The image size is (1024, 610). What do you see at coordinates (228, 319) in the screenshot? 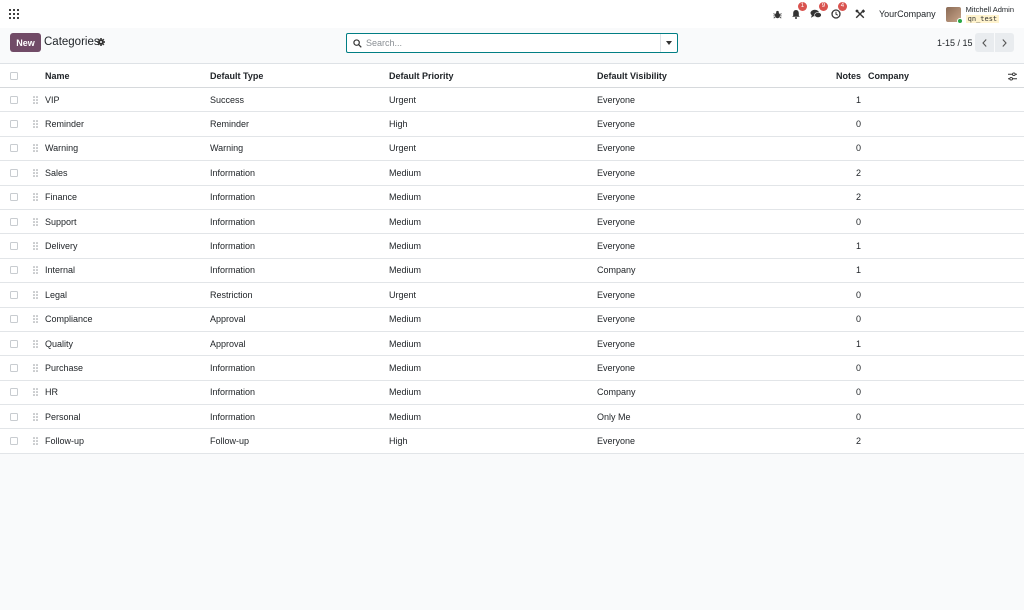
I see `cell-default-type: Approval` at bounding box center [228, 319].